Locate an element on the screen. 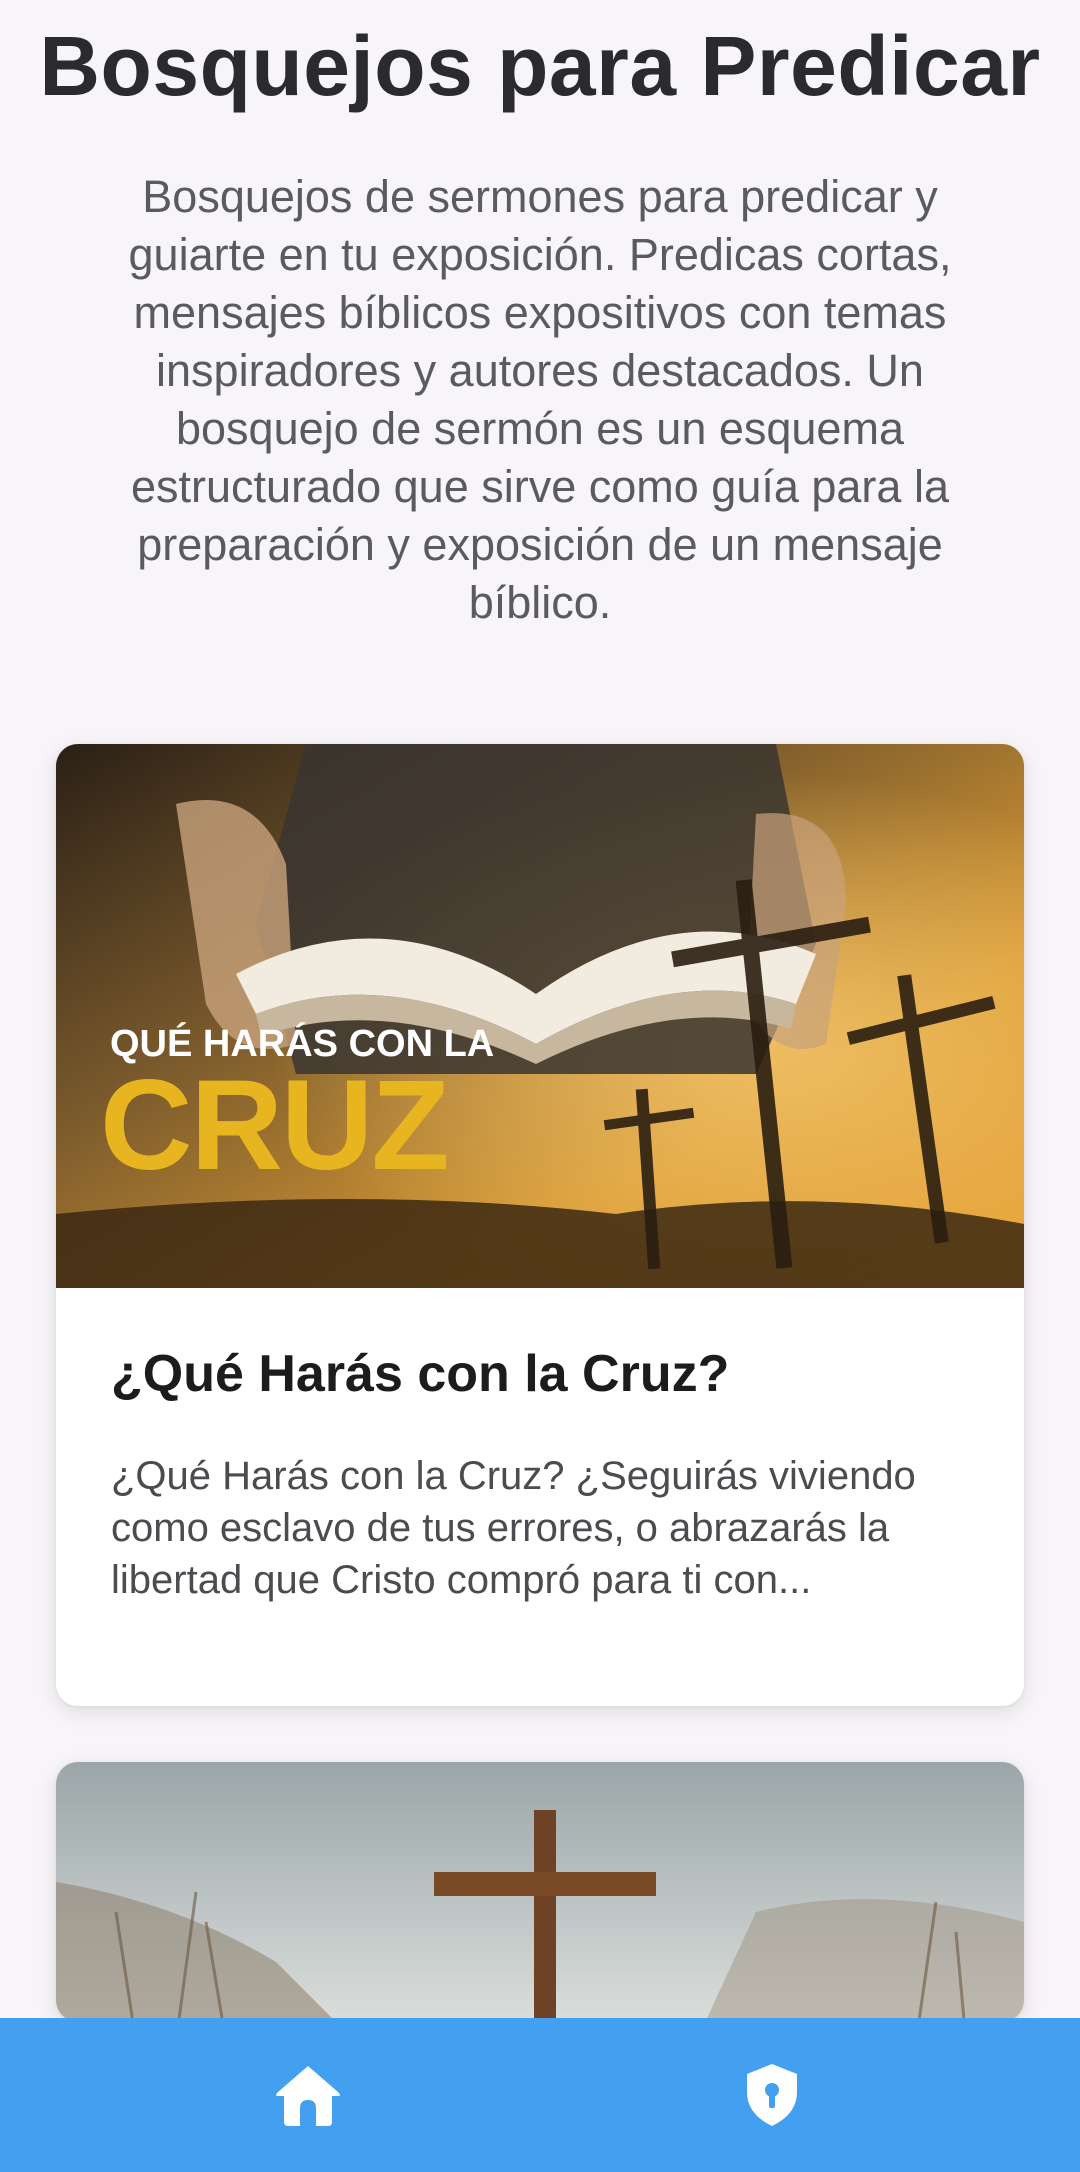 The width and height of the screenshot is (1080, 2172). nav-privacy-button is located at coordinates (772, 2095).